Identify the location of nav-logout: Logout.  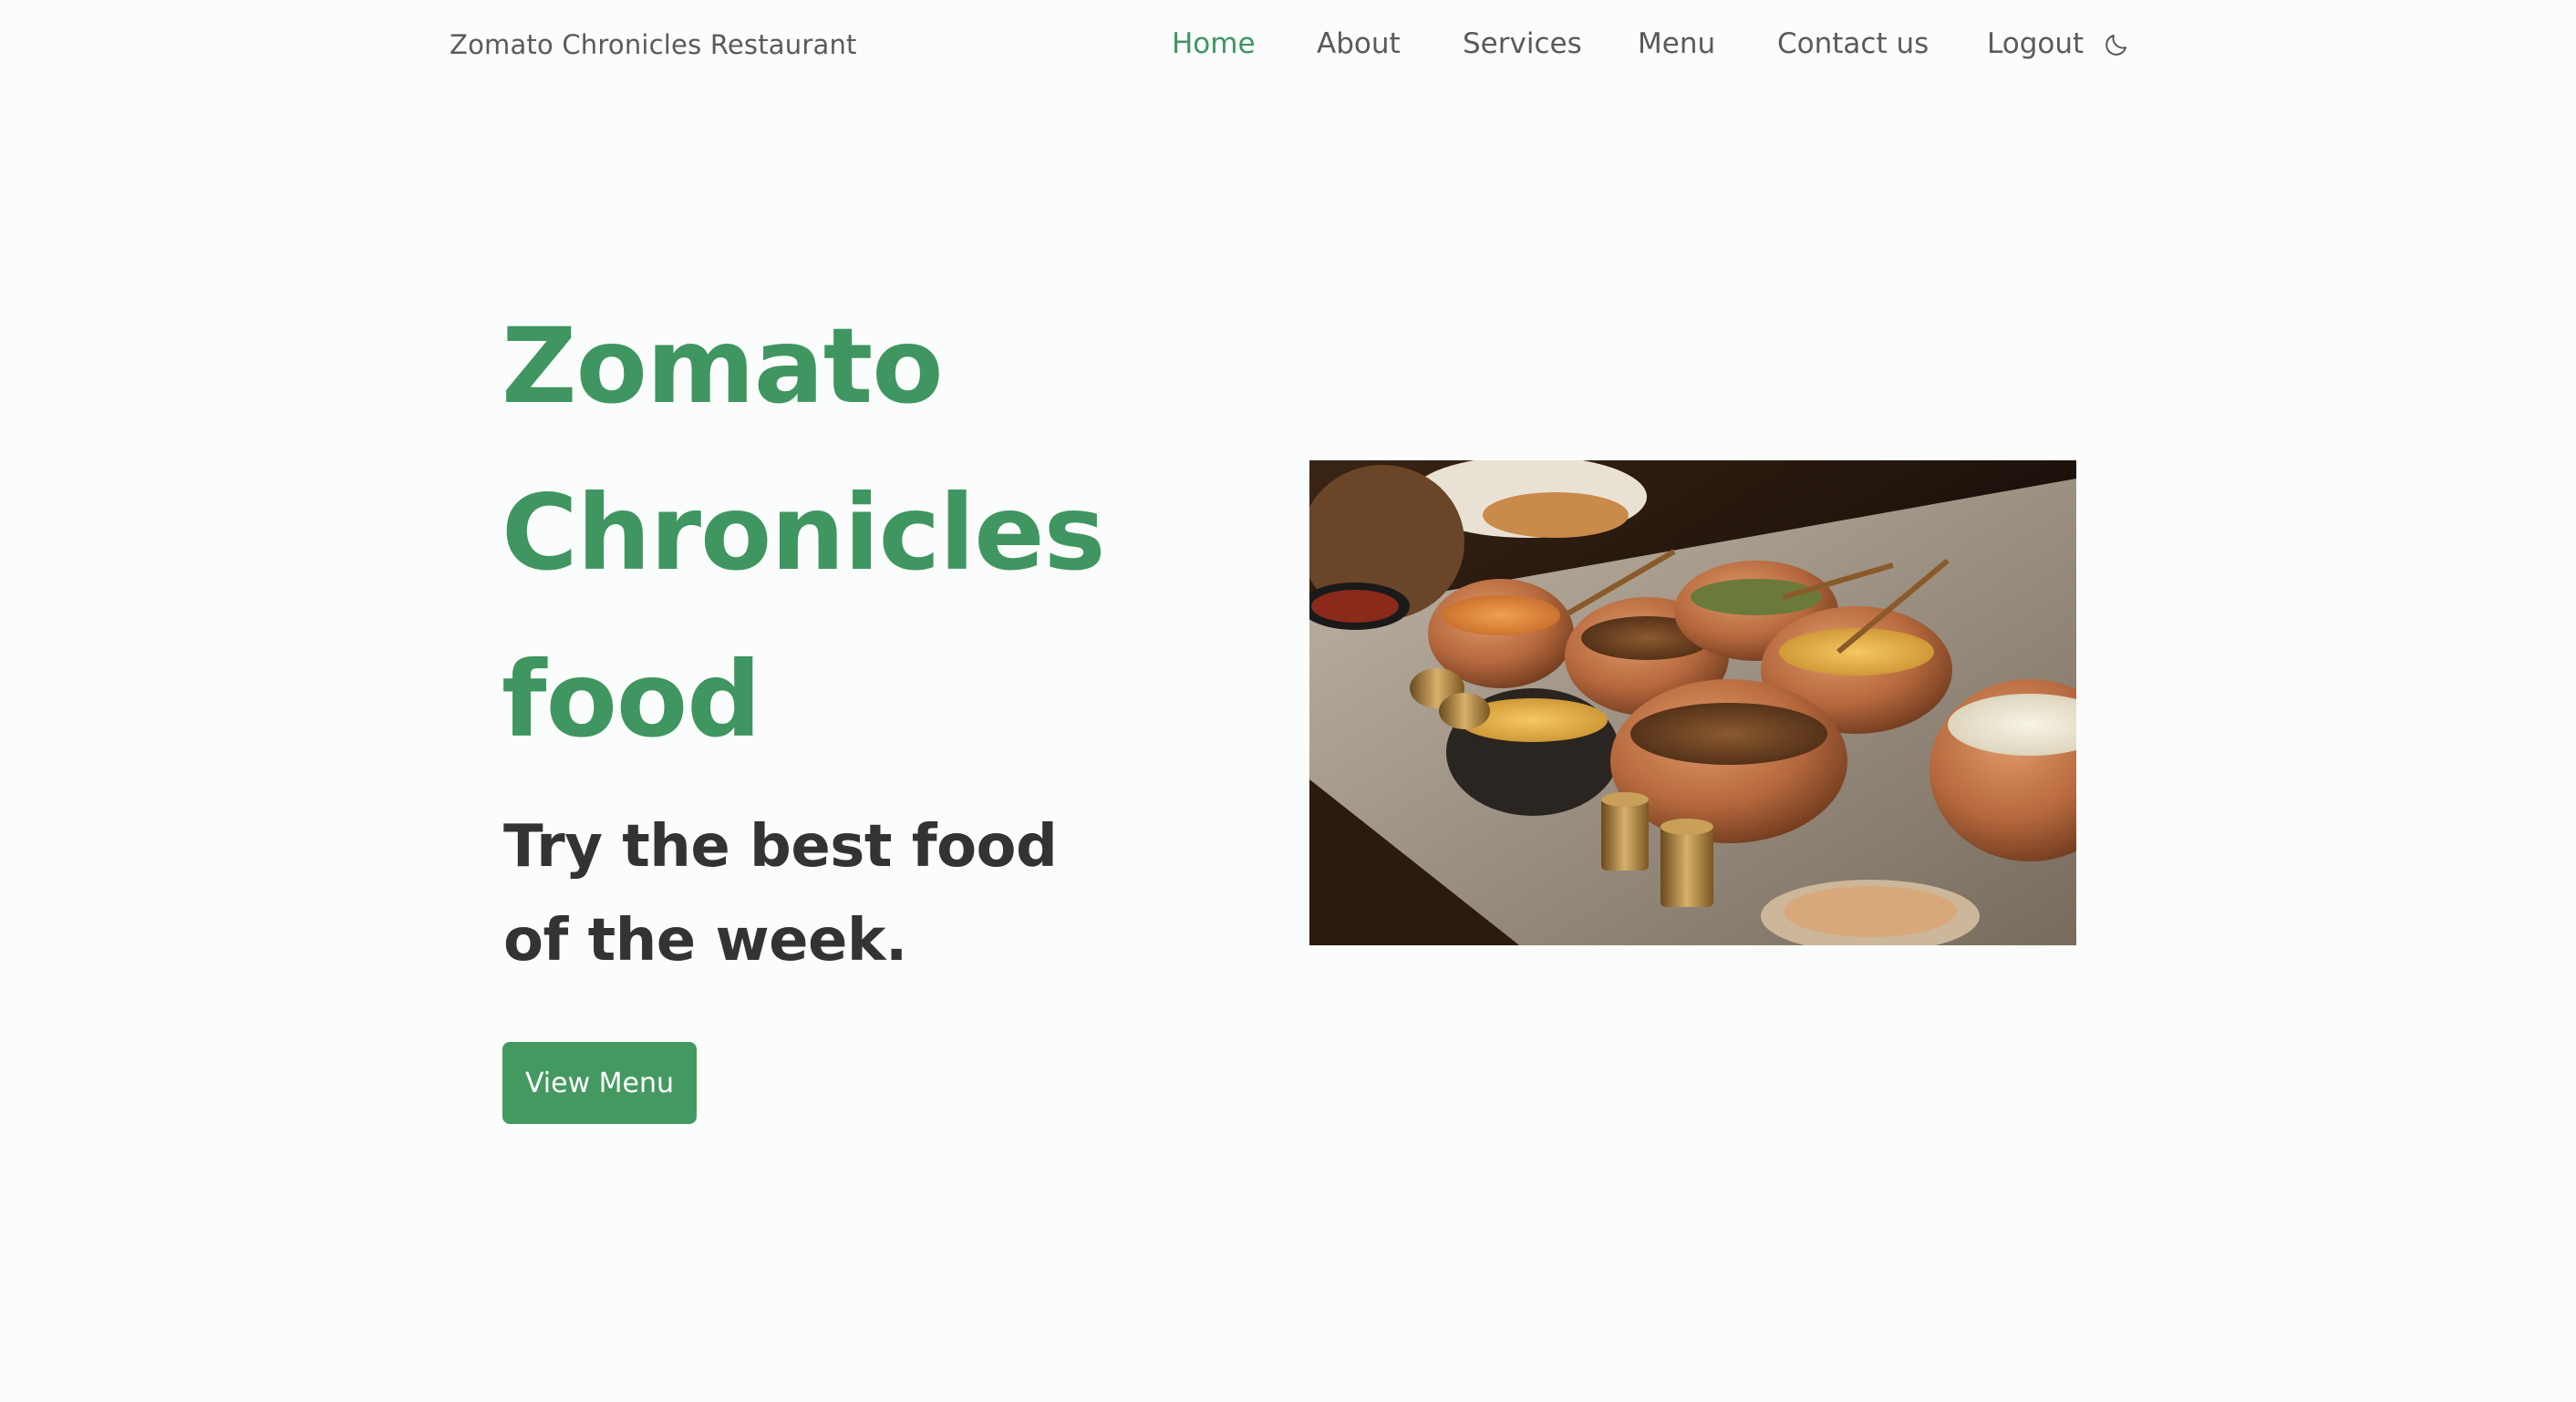
(2035, 43).